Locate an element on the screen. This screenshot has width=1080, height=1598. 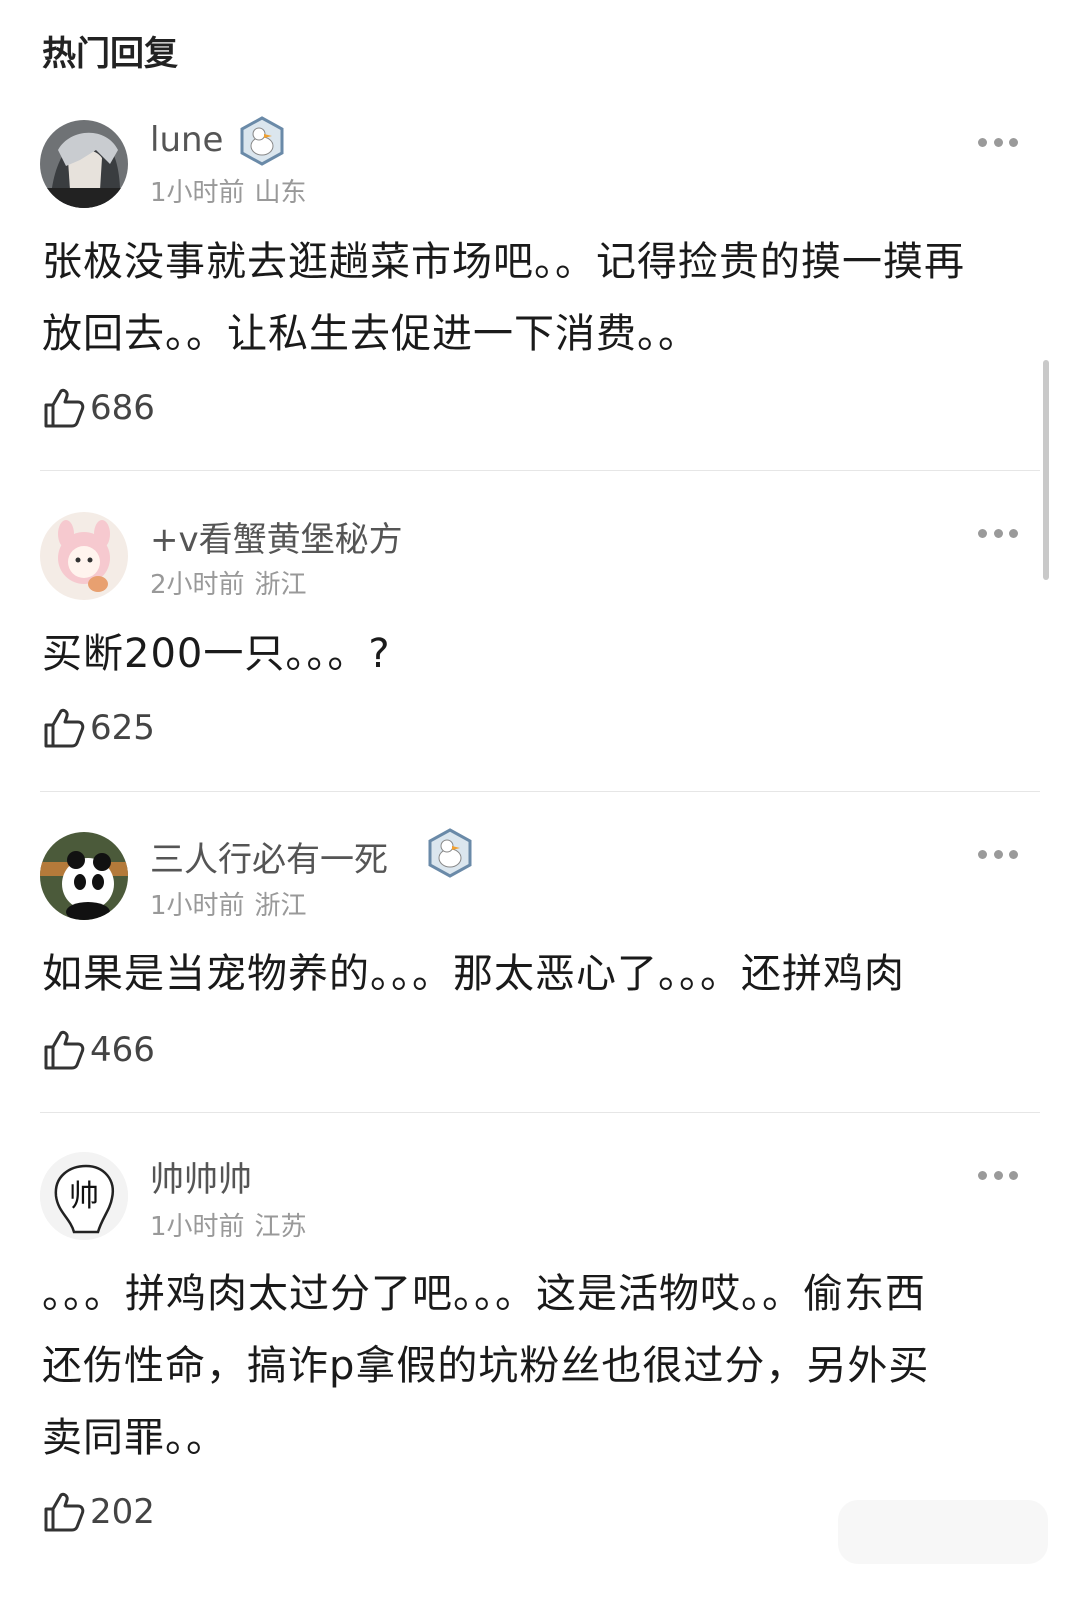
comment-meta: 1小时前 浙江 is located at coordinates (228, 903).